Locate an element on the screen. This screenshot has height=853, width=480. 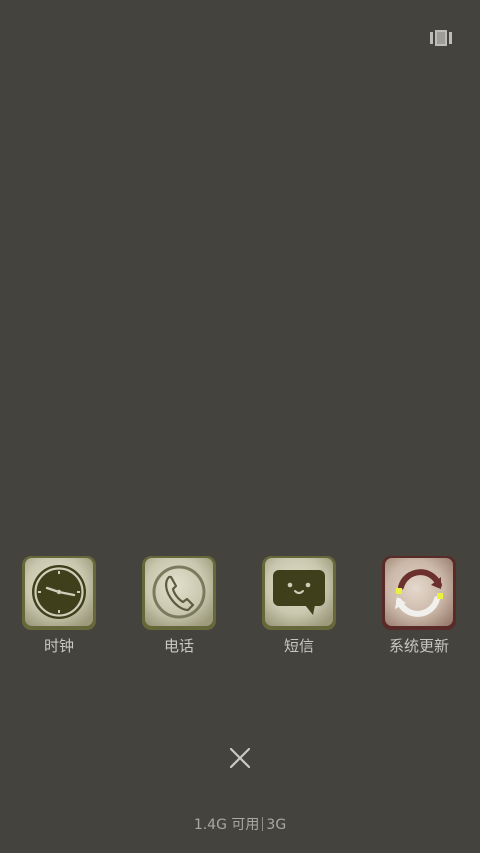
phone-icon is located at coordinates (179, 593).